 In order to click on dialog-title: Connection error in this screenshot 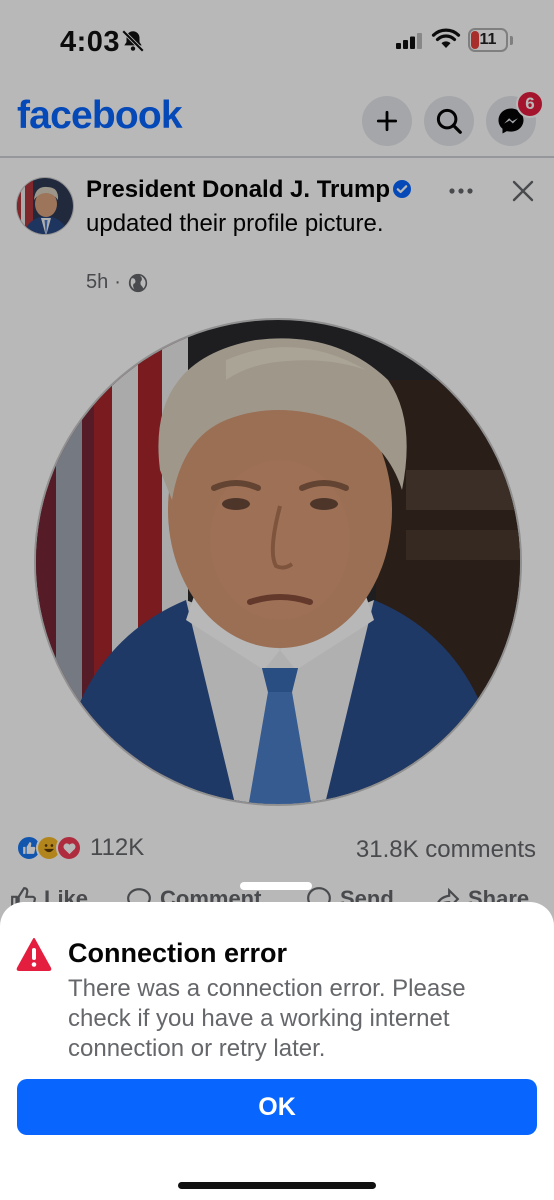, I will do `click(178, 953)`.